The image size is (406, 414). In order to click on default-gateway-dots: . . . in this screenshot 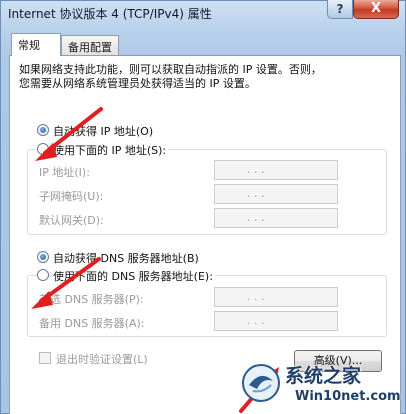, I will do `click(256, 217)`.